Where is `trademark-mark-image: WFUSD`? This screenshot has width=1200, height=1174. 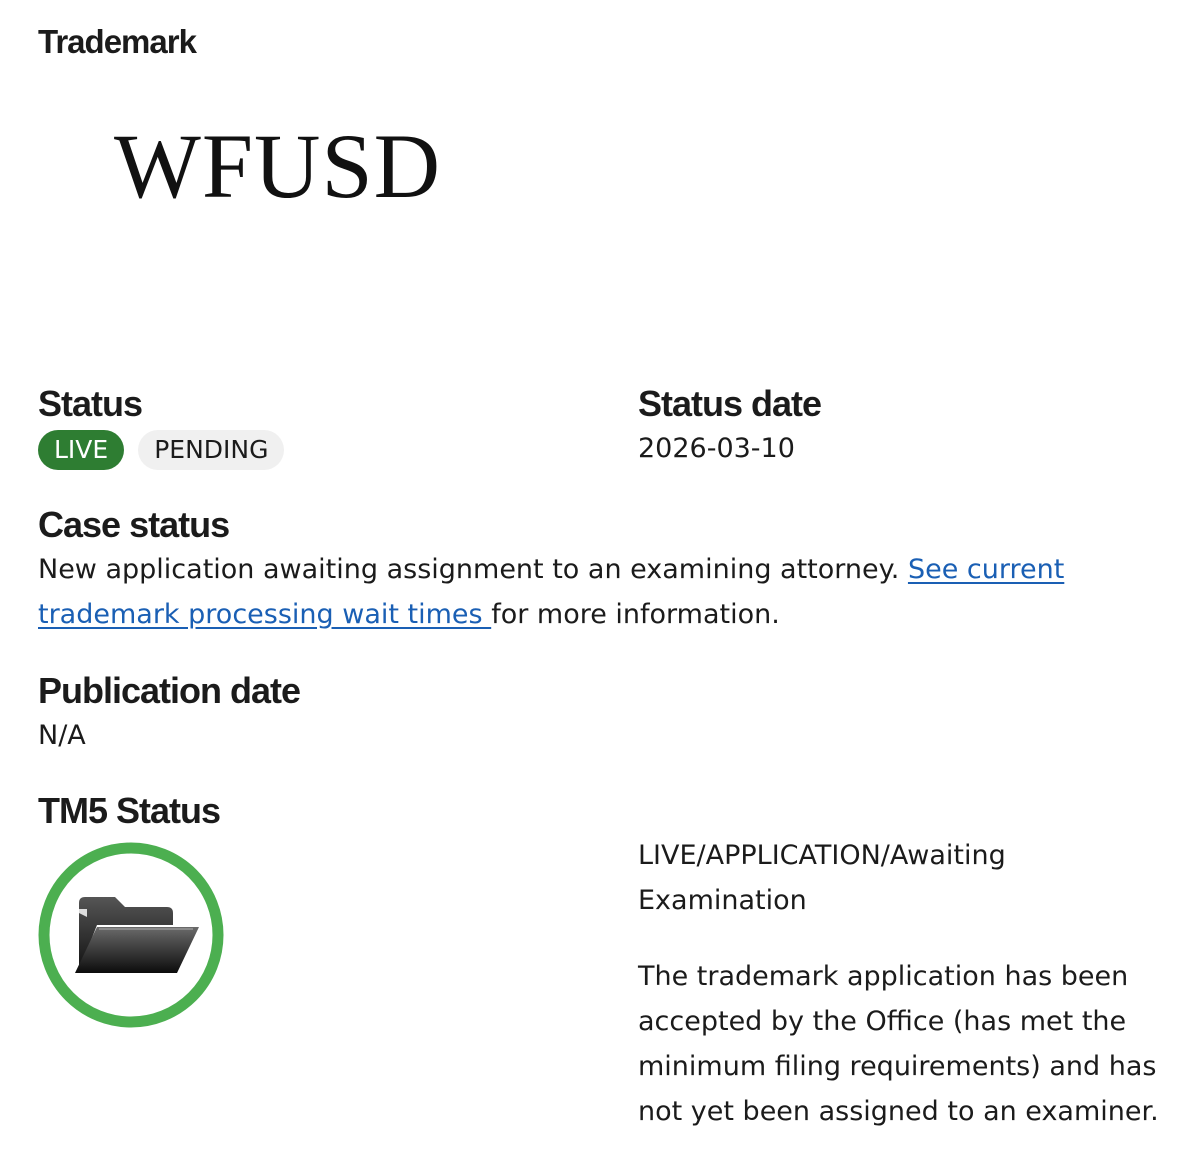 trademark-mark-image: WFUSD is located at coordinates (278, 166).